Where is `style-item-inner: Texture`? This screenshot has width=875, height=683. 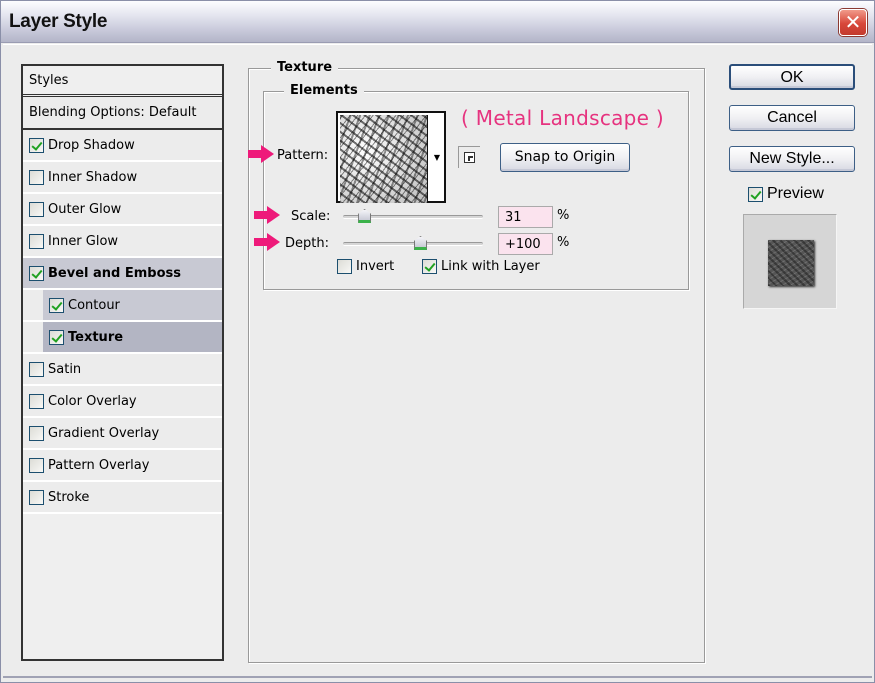 style-item-inner: Texture is located at coordinates (132, 337).